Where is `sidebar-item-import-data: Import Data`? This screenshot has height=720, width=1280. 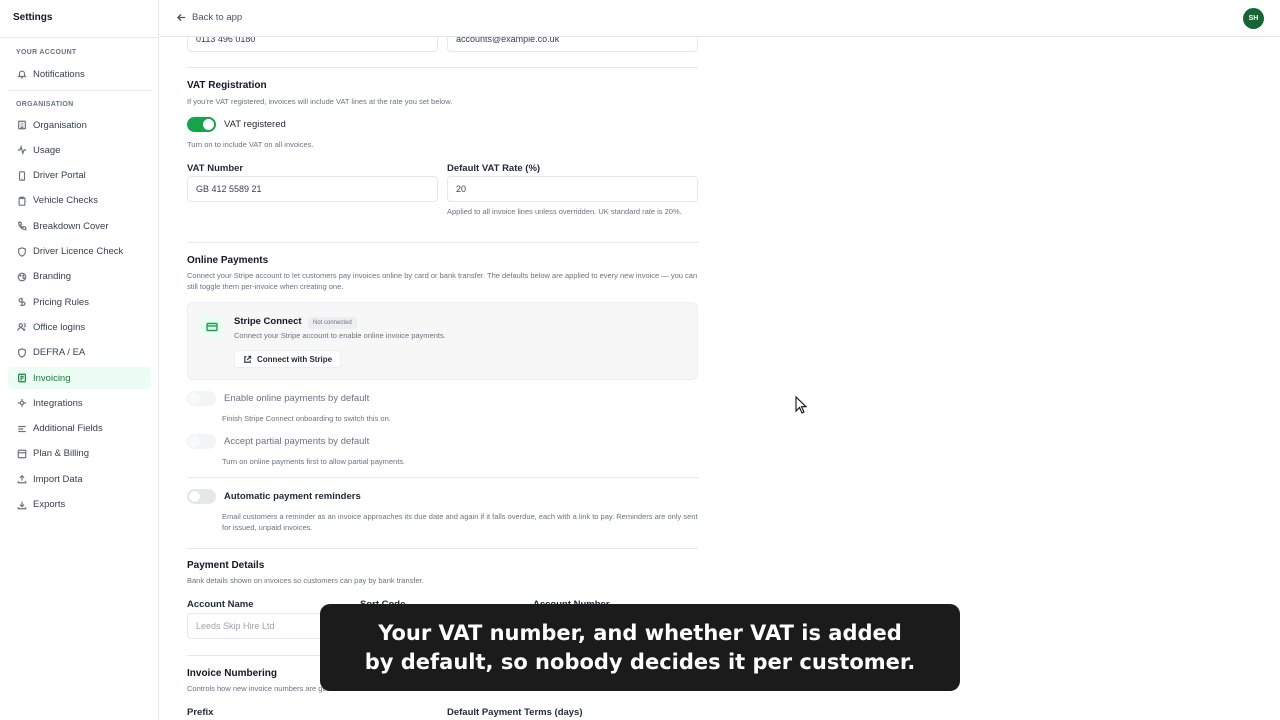
sidebar-item-import-data: Import Data is located at coordinates (79, 479).